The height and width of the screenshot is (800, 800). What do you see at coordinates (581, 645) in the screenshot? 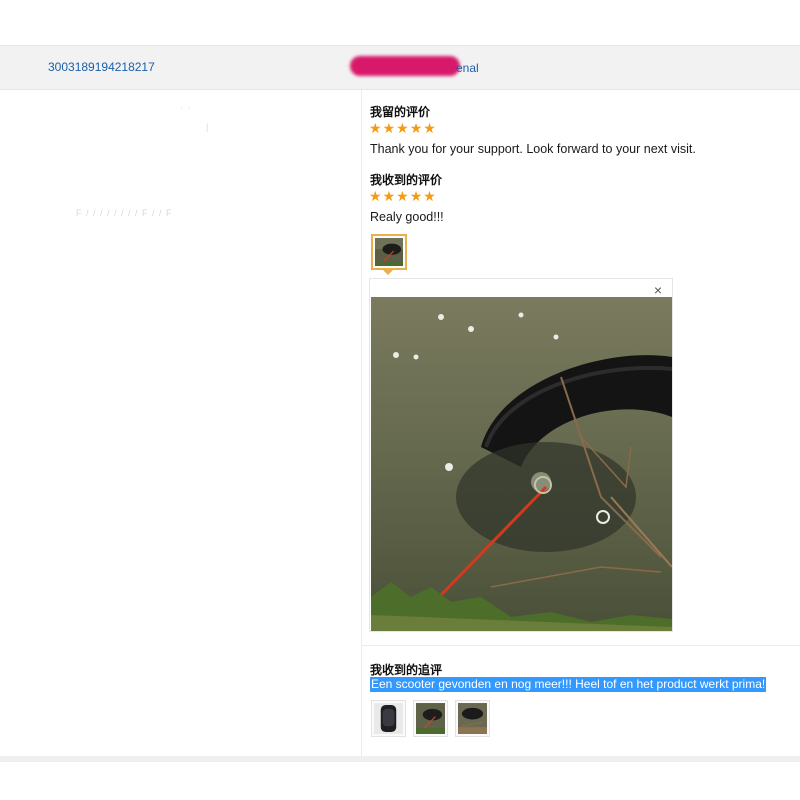
I see `section-divider` at bounding box center [581, 645].